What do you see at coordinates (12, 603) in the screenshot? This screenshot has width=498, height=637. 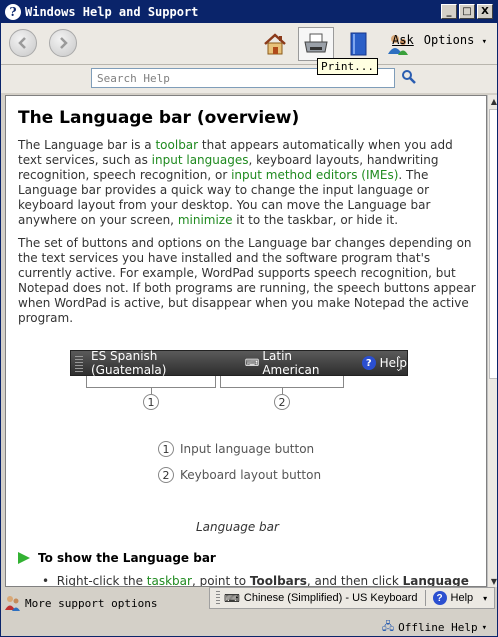 I see `support-people-icon` at bounding box center [12, 603].